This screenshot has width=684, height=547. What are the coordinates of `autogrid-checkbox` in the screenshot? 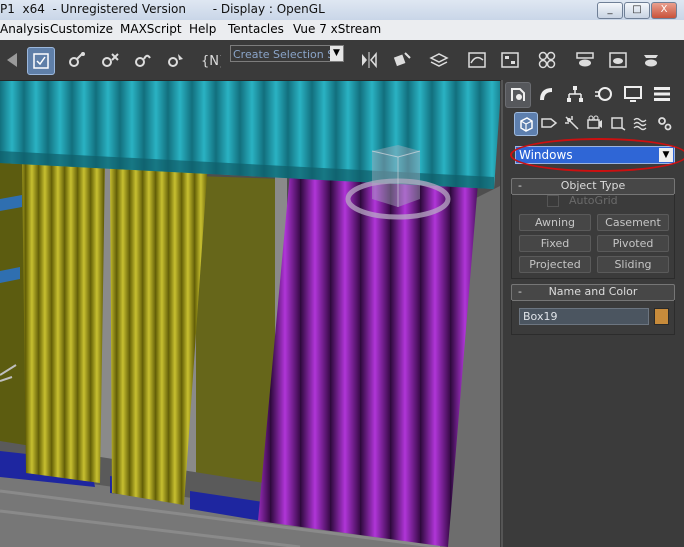 It's located at (553, 201).